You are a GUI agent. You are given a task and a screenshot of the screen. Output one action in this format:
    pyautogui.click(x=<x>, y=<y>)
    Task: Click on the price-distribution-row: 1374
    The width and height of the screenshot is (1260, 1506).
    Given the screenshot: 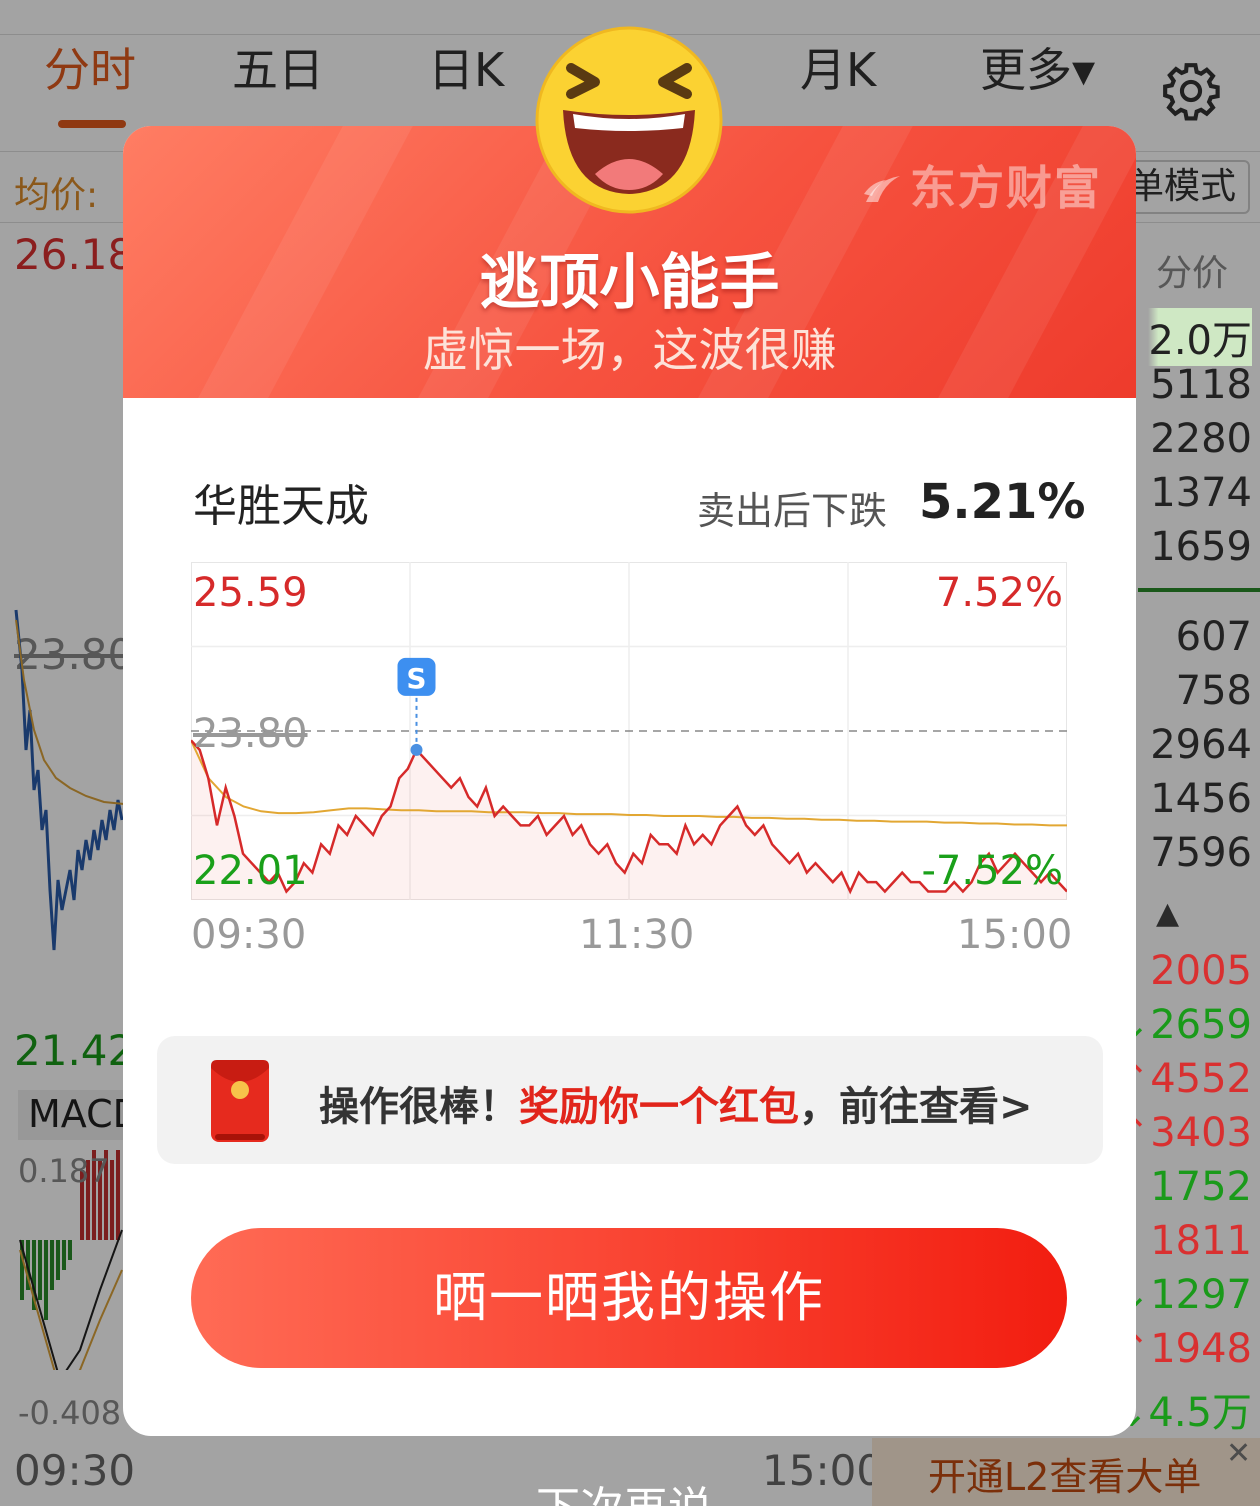 What is the action you would take?
    pyautogui.click(x=1201, y=493)
    